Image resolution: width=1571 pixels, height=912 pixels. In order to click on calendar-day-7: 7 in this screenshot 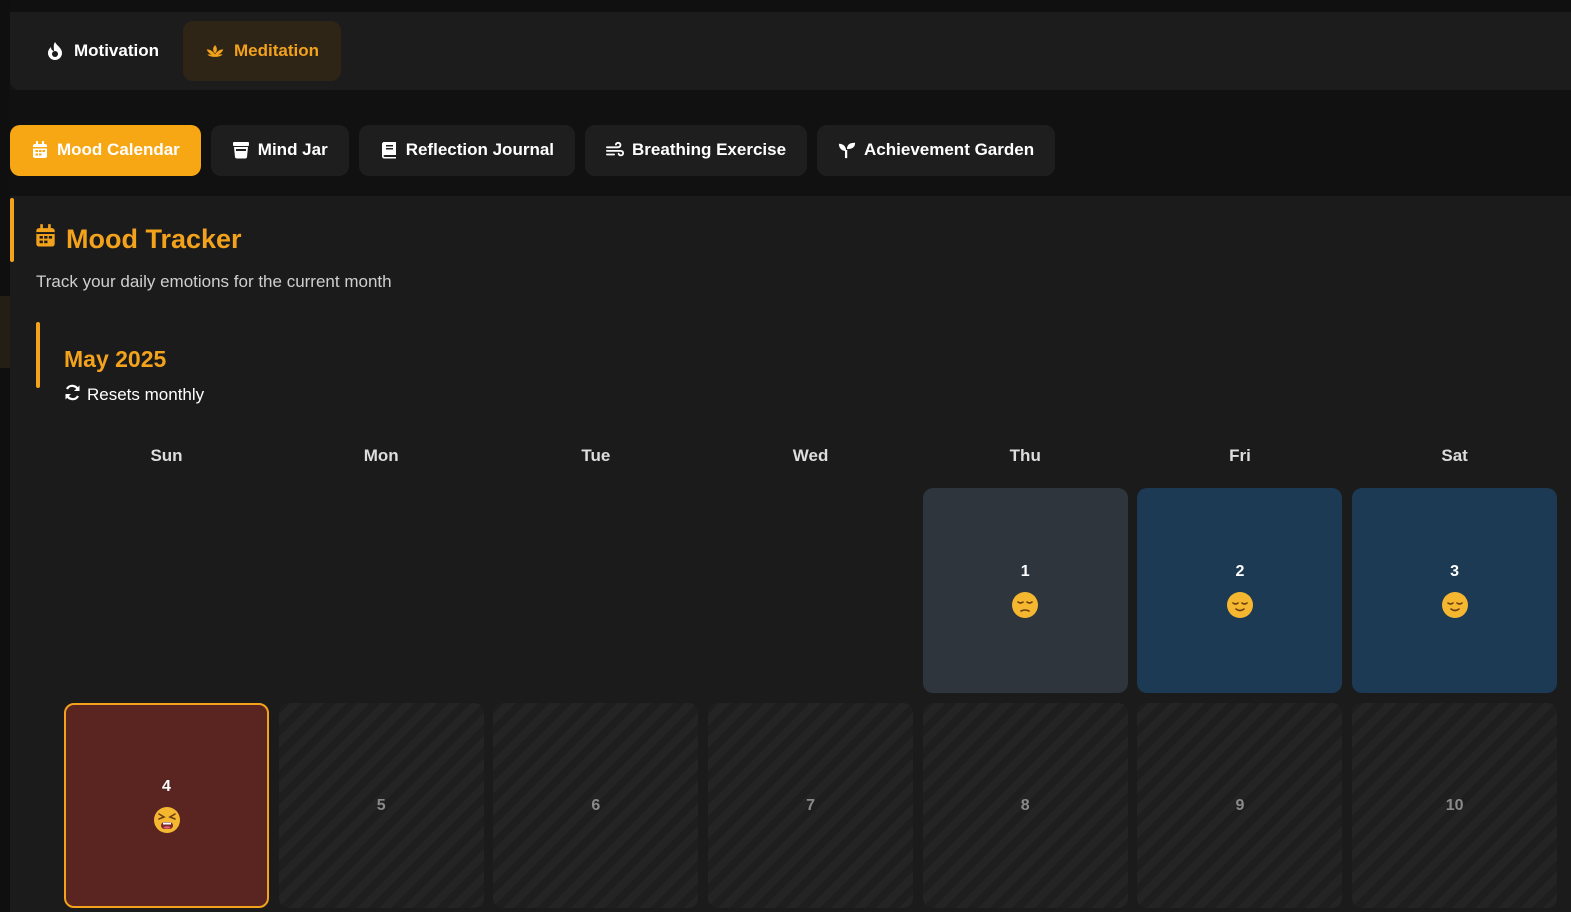, I will do `click(811, 805)`.